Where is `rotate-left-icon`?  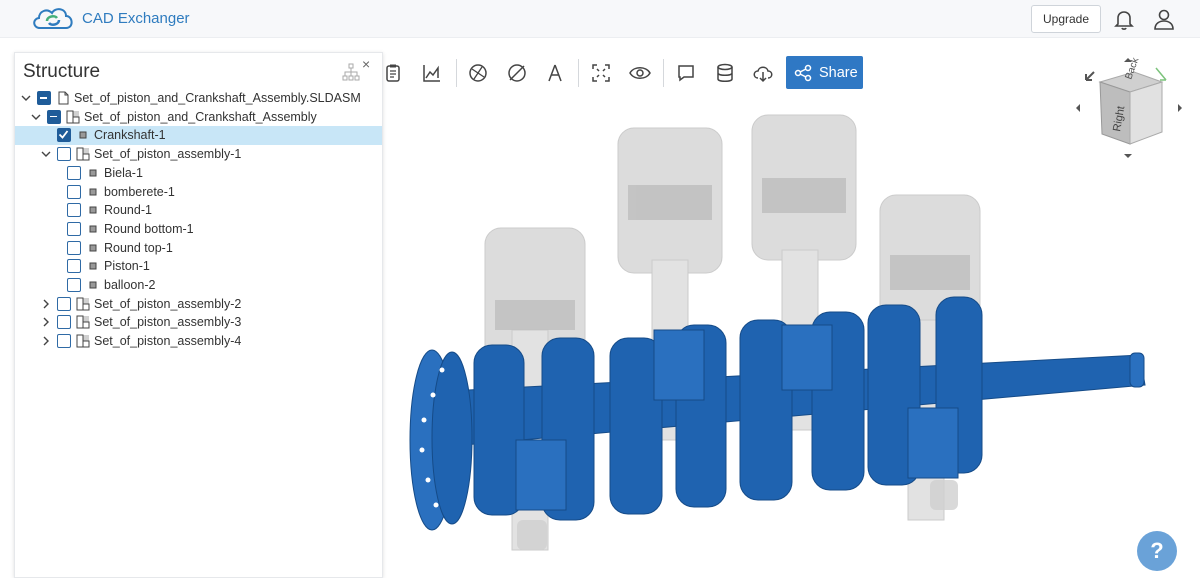
rotate-left-icon is located at coordinates (1078, 108).